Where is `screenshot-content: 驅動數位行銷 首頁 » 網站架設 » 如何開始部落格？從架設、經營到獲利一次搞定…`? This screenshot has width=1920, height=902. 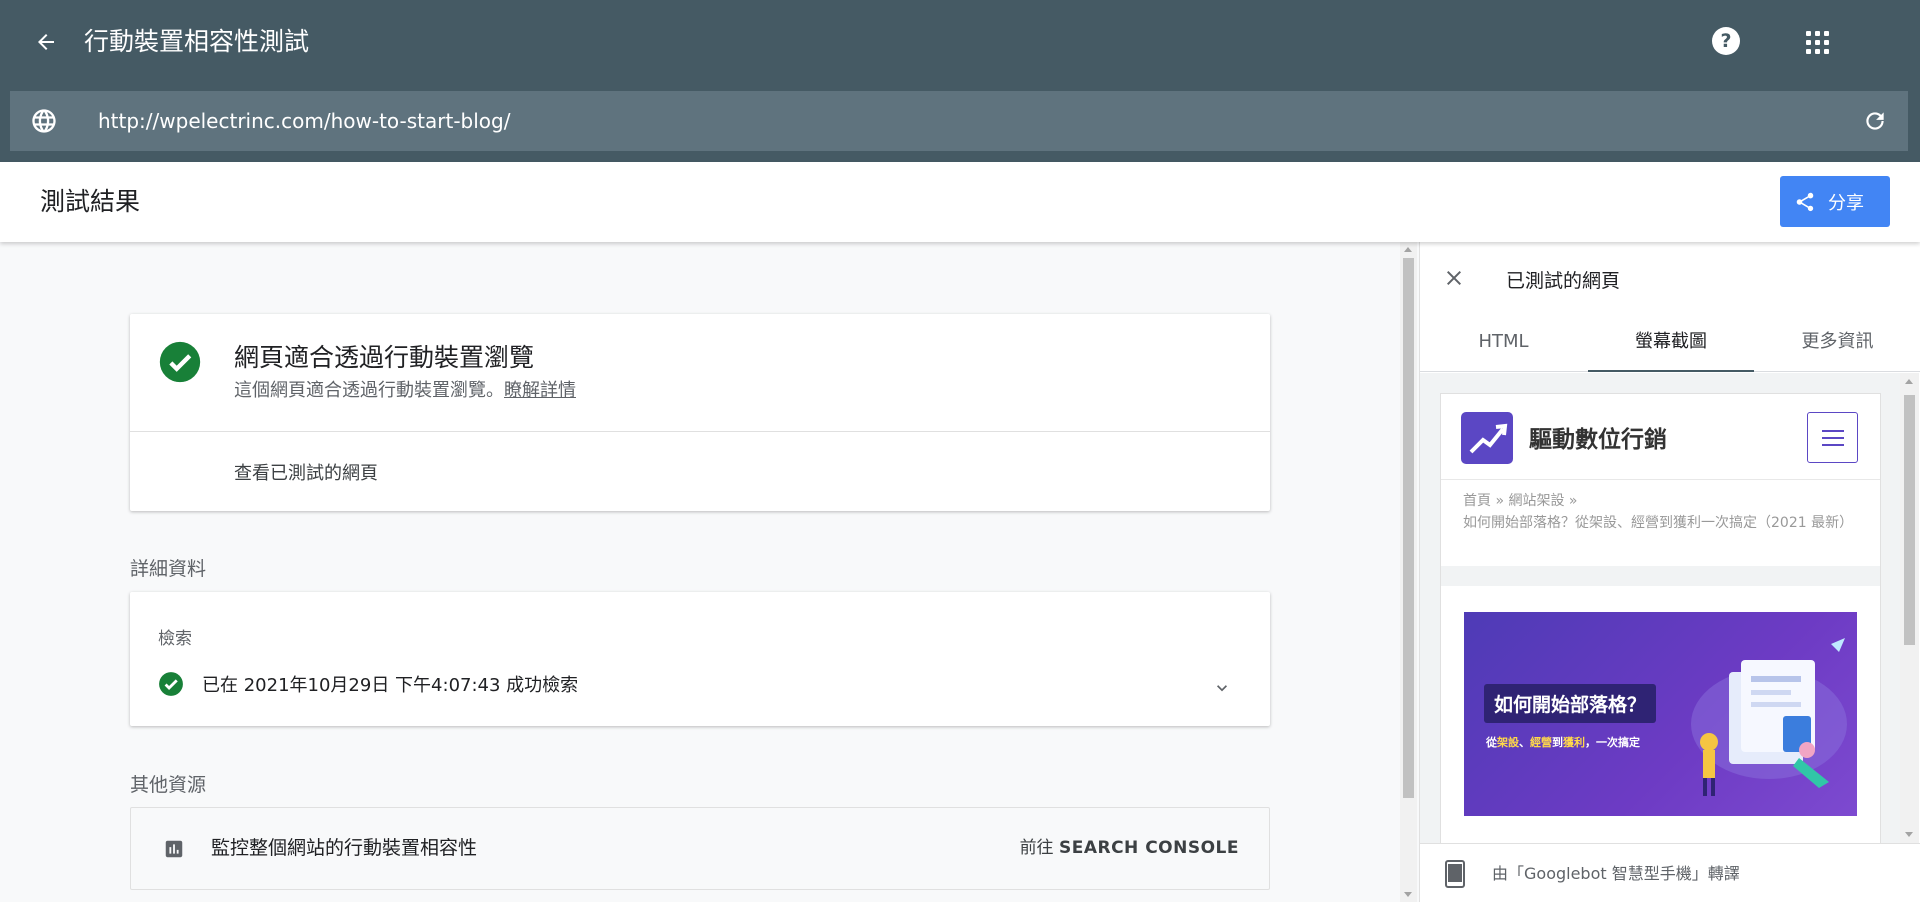
screenshot-content: 驅動數位行銷 首頁 » 網站架設 » 如何開始部落格？從架設、經營到獲利一次搞定… is located at coordinates (1660, 618).